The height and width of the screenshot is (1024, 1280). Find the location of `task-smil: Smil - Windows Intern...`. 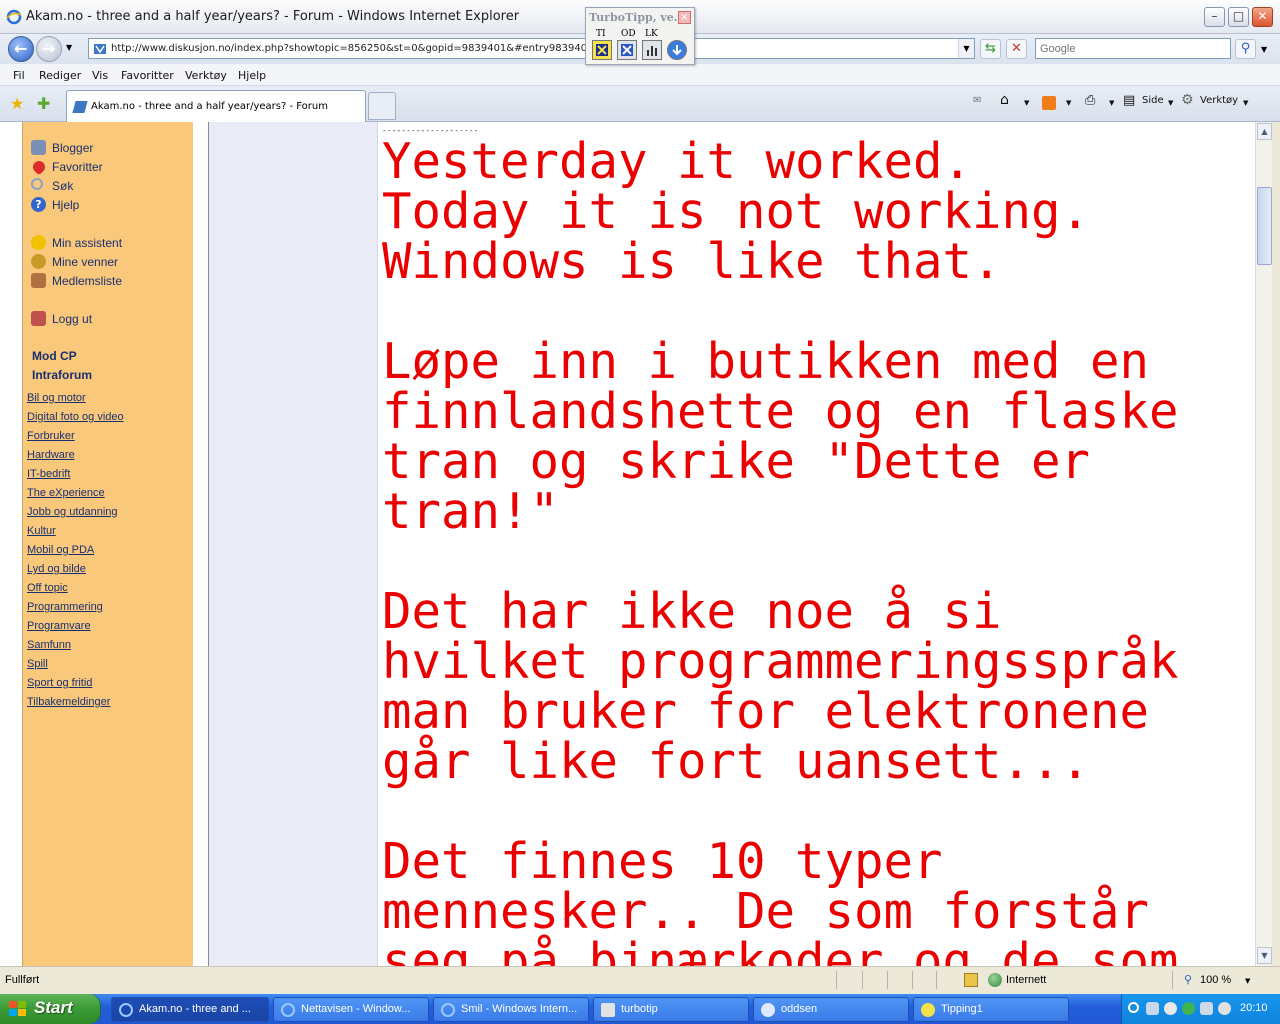

task-smil: Smil - Windows Intern... is located at coordinates (511, 1009).